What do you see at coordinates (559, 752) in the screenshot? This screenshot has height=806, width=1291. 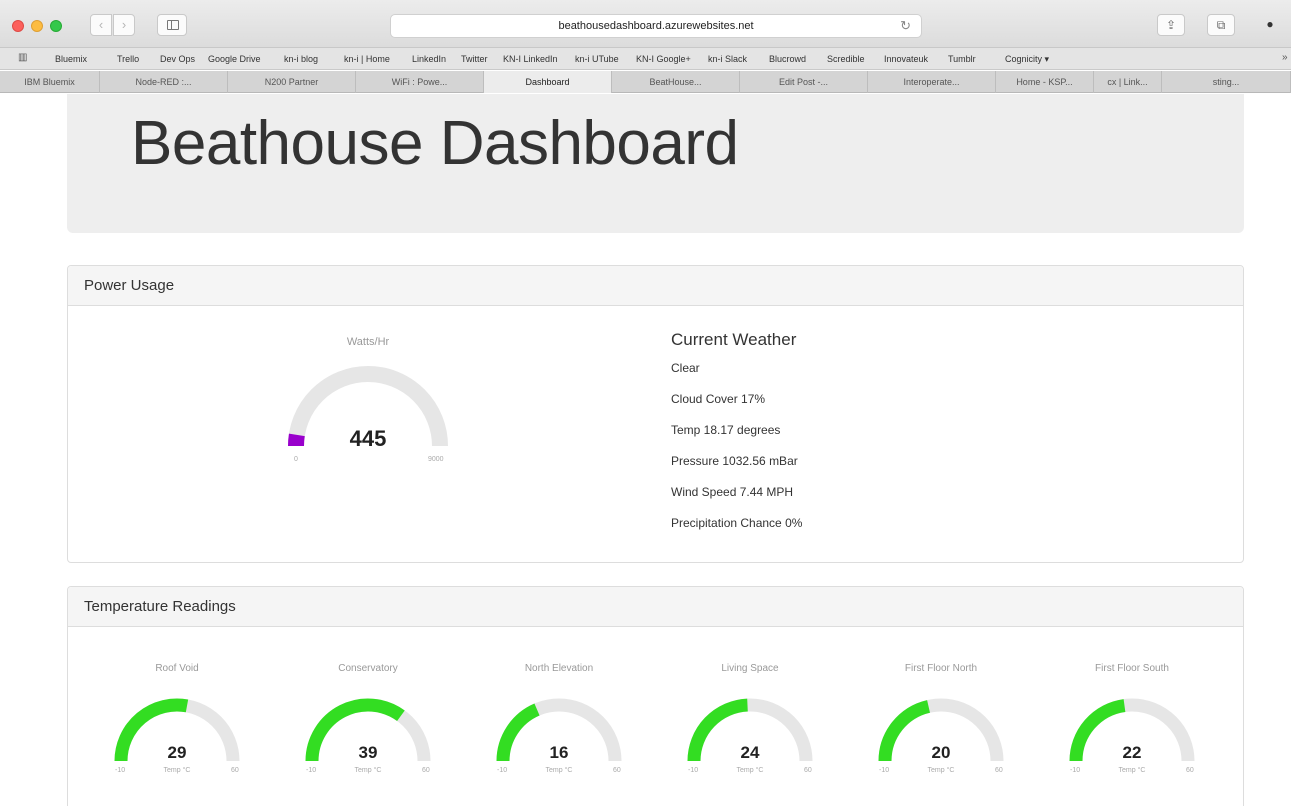 I see `temperature-gauge-value: 16` at bounding box center [559, 752].